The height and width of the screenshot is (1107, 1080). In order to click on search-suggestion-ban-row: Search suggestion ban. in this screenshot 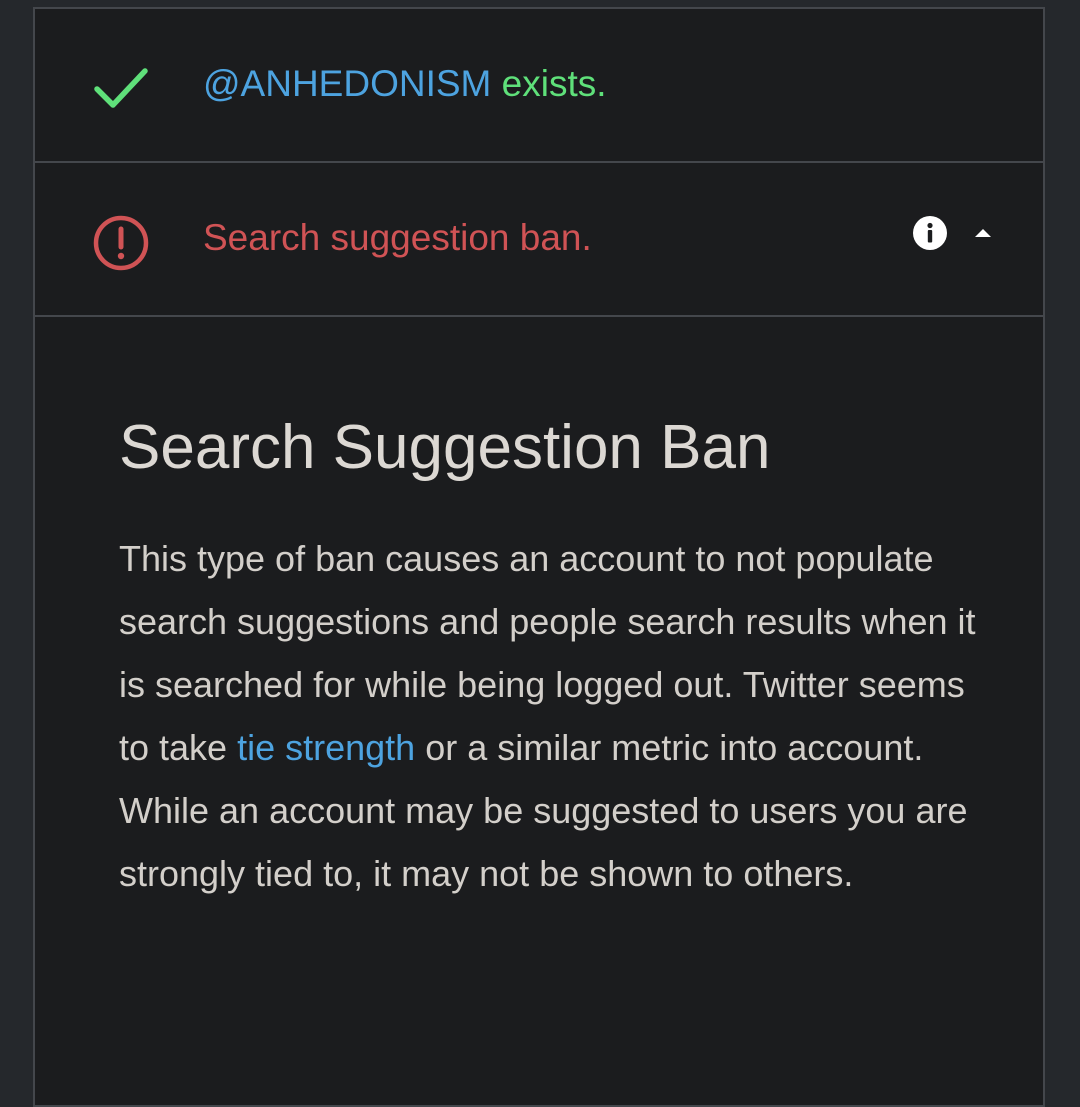, I will do `click(539, 240)`.